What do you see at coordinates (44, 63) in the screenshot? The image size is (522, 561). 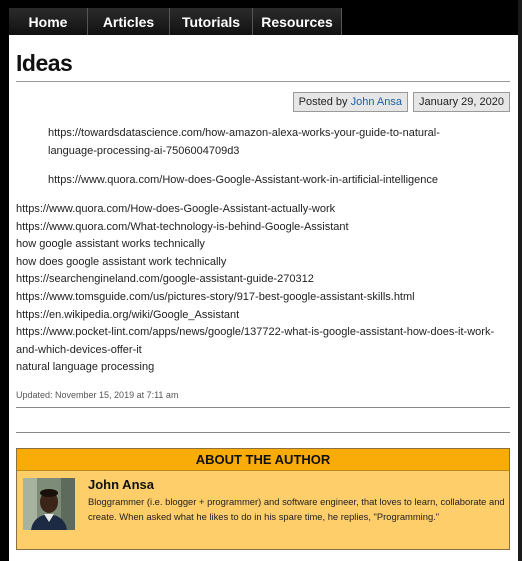 I see `page-title: Ideas` at bounding box center [44, 63].